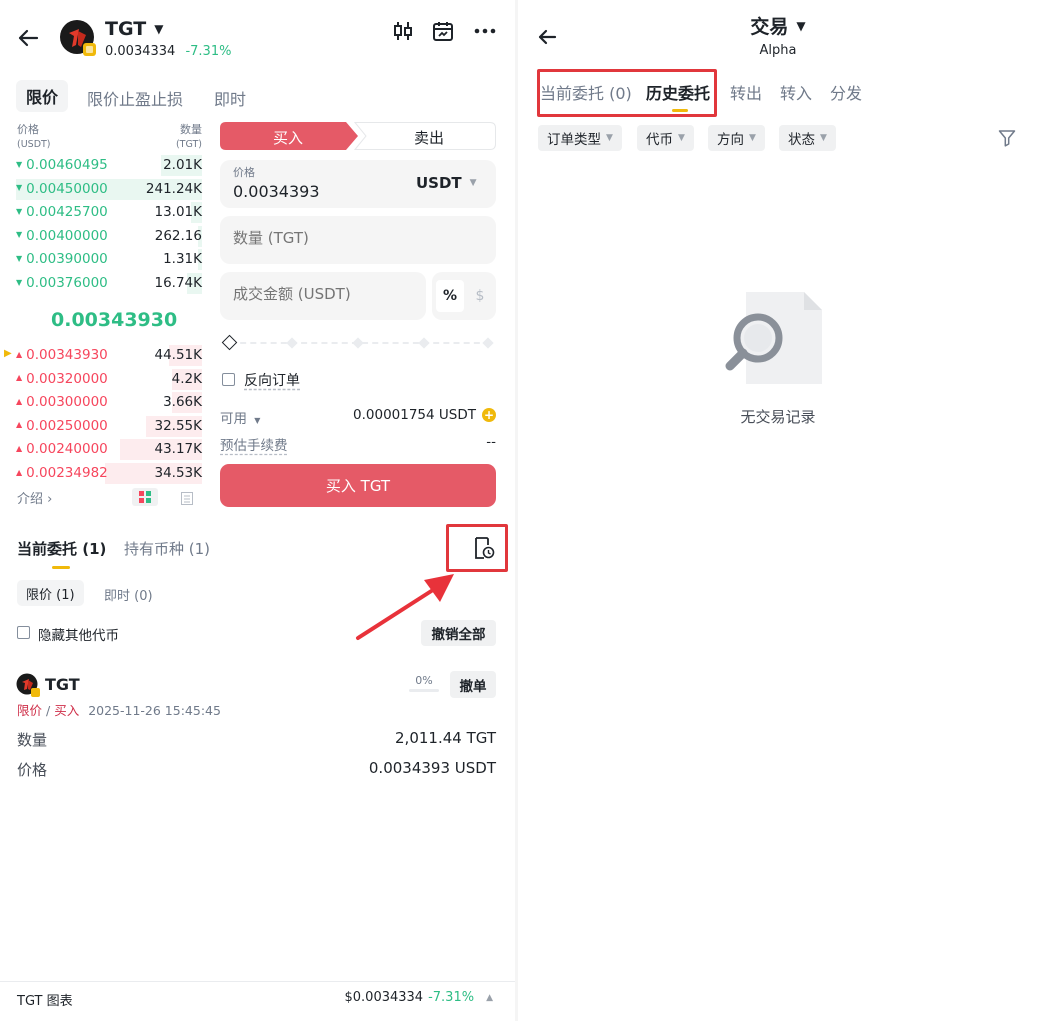  I want to click on tab-current-orders: 当前委托 (1), so click(61, 548).